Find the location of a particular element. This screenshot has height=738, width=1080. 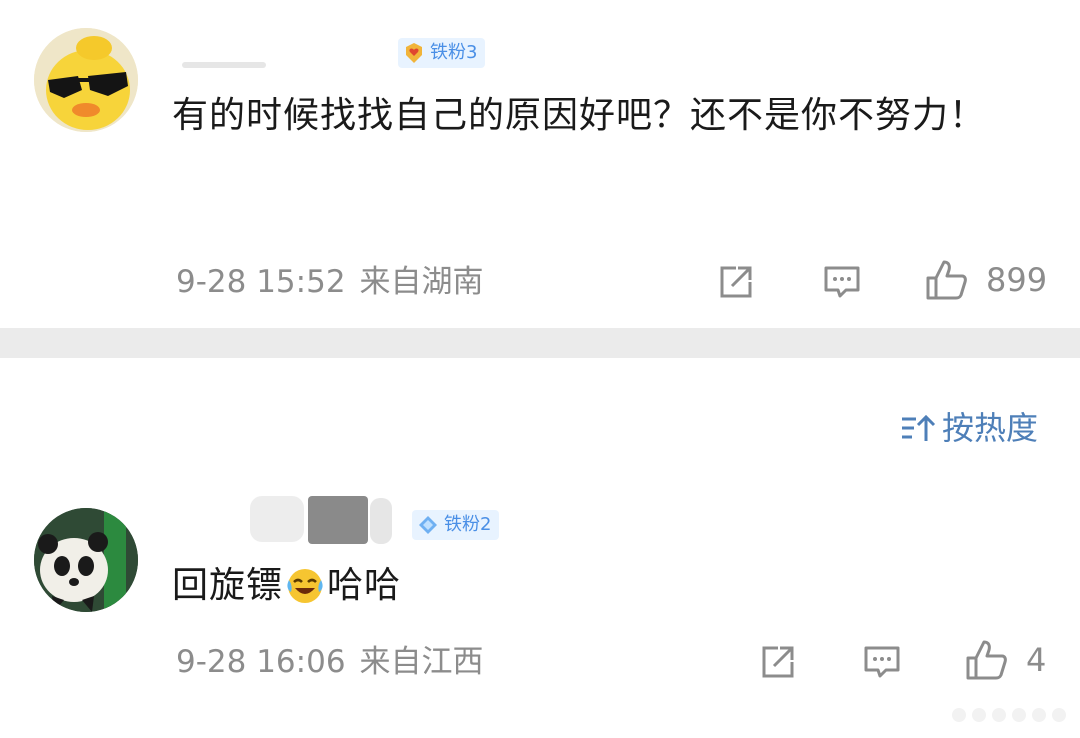

like-button: 4 is located at coordinates (1005, 660).